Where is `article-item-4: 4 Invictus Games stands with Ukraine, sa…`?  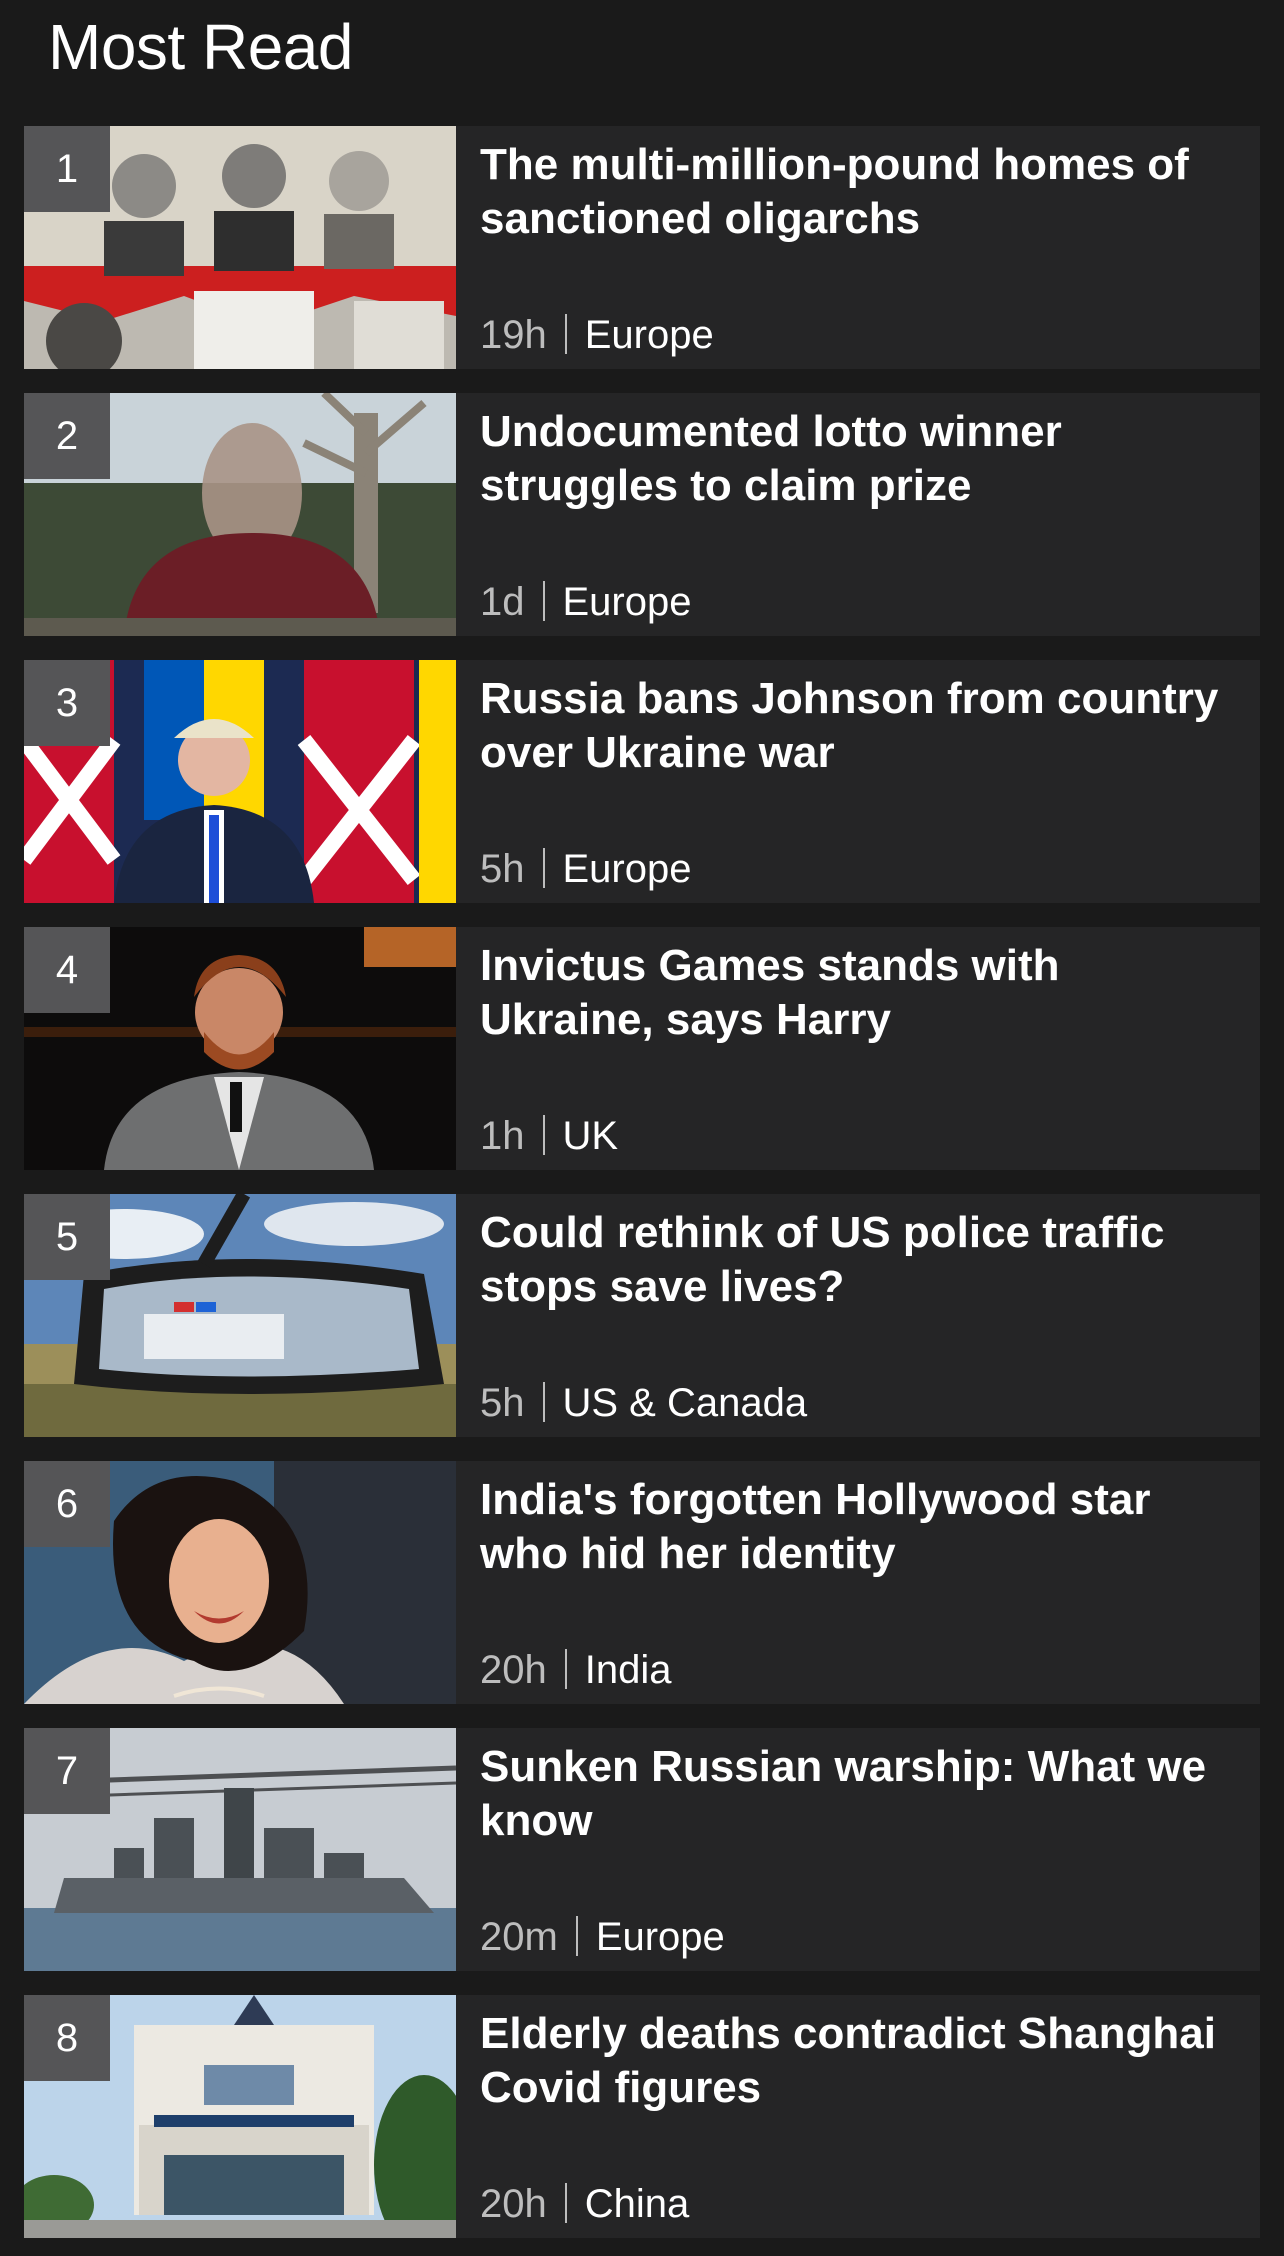
article-item-4: 4 Invictus Games stands with Ukraine, sa… is located at coordinates (642, 1048).